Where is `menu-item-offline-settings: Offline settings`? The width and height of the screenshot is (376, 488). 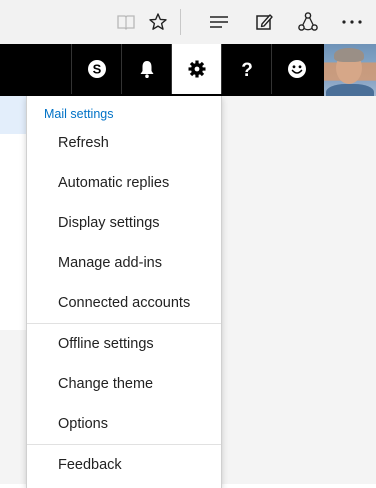 menu-item-offline-settings: Offline settings is located at coordinates (124, 344).